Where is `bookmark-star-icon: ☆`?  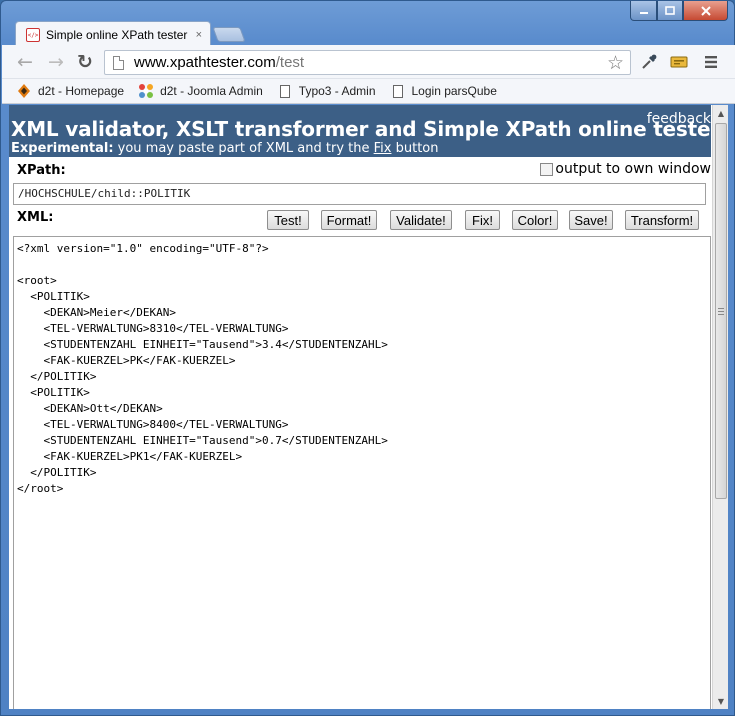 bookmark-star-icon: ☆ is located at coordinates (615, 63).